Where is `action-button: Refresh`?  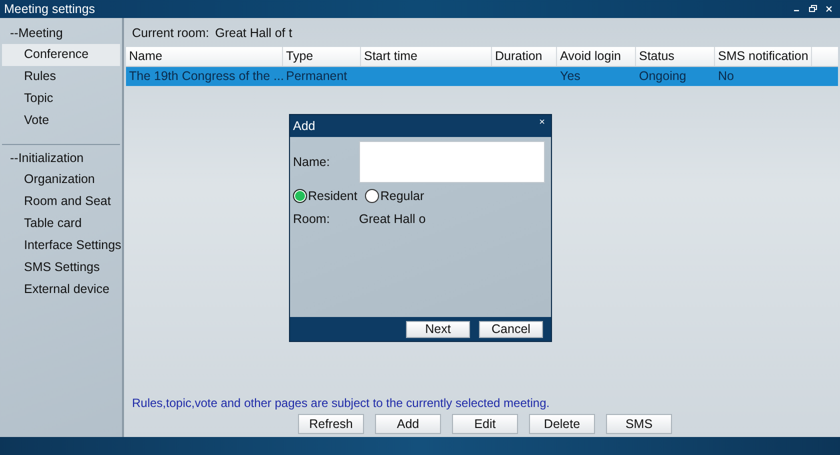 action-button: Refresh is located at coordinates (331, 424).